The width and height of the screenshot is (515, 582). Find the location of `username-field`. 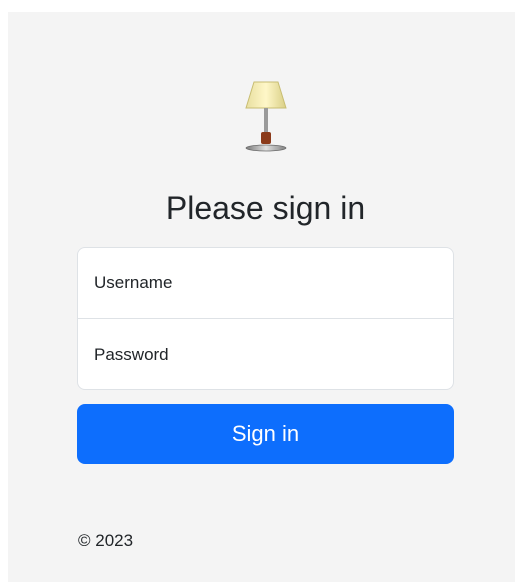

username-field is located at coordinates (265, 283).